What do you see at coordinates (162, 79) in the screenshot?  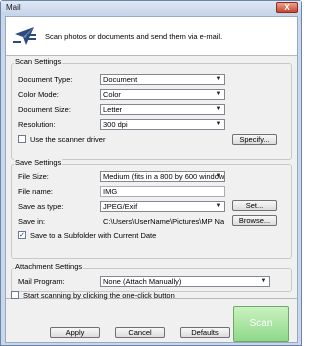 I see `document-type-select: Document ▼` at bounding box center [162, 79].